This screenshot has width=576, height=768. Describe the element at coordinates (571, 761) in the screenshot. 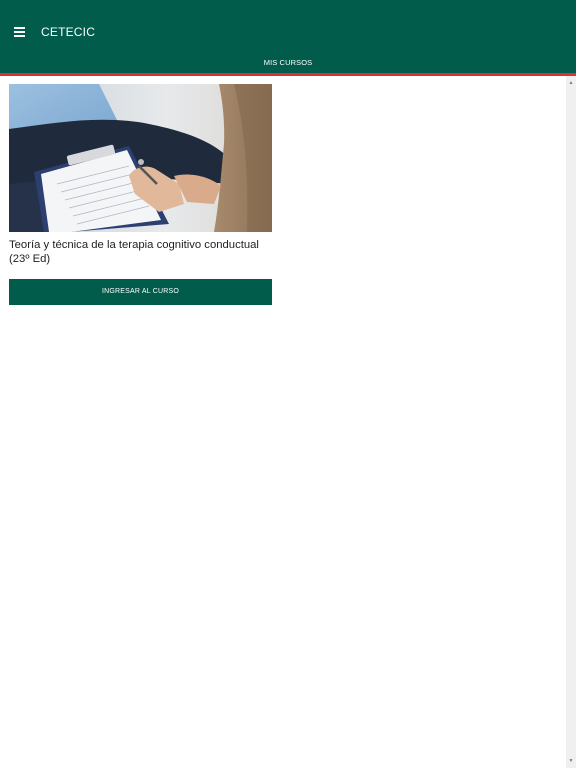

I see `scroll-down-icon: ▼` at that location.